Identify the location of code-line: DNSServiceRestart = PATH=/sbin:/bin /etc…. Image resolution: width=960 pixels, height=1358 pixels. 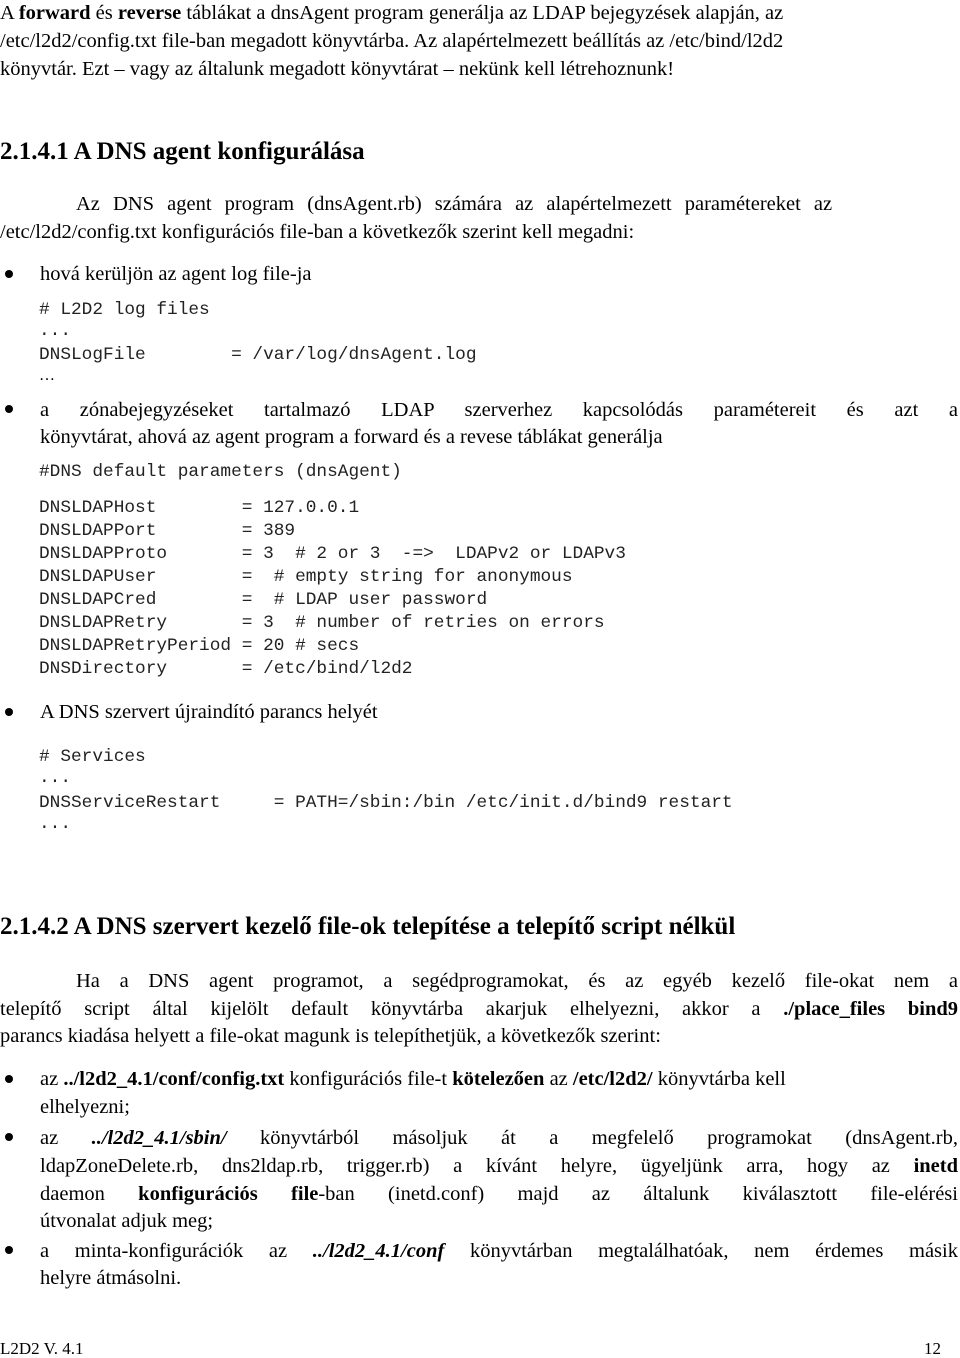
(386, 803).